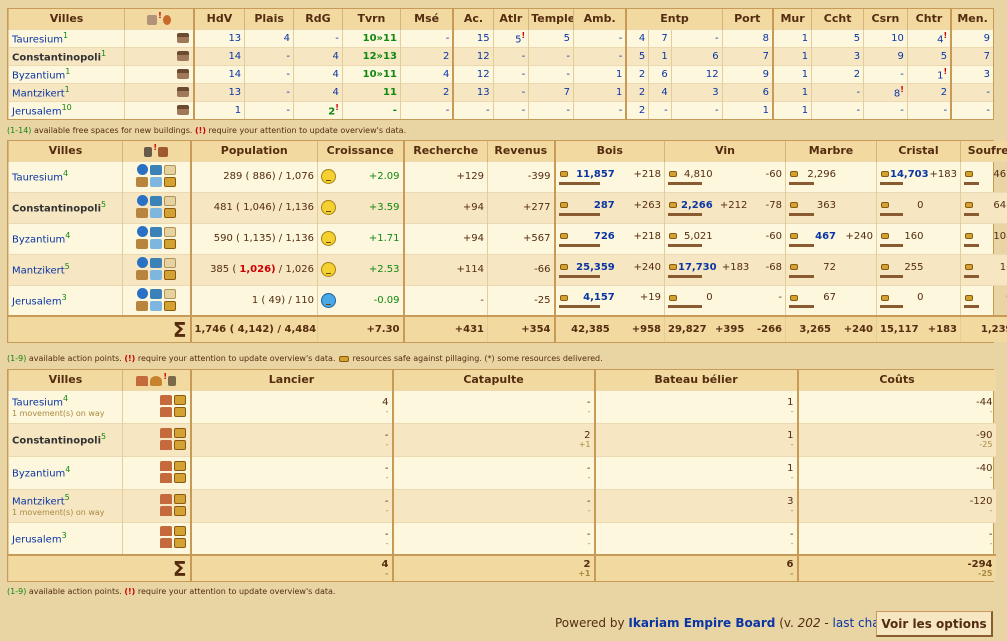 This screenshot has width=1007, height=641. Describe the element at coordinates (360, 151) in the screenshot. I see `col-croissance: Croissance` at that location.